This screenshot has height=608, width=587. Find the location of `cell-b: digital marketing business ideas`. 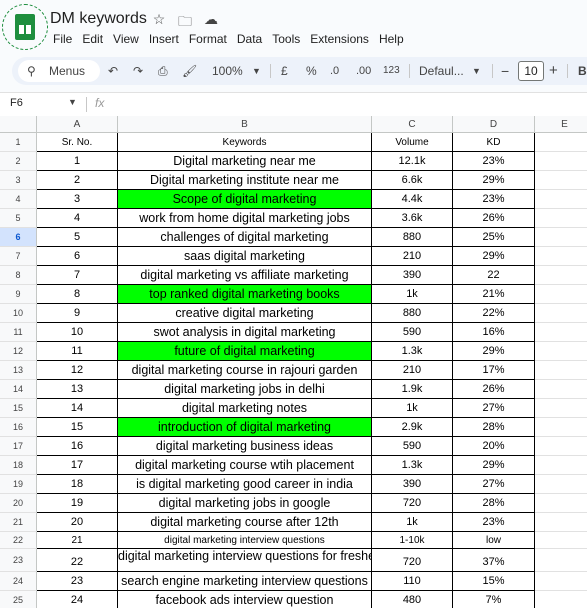

cell-b: digital marketing business ideas is located at coordinates (245, 446).